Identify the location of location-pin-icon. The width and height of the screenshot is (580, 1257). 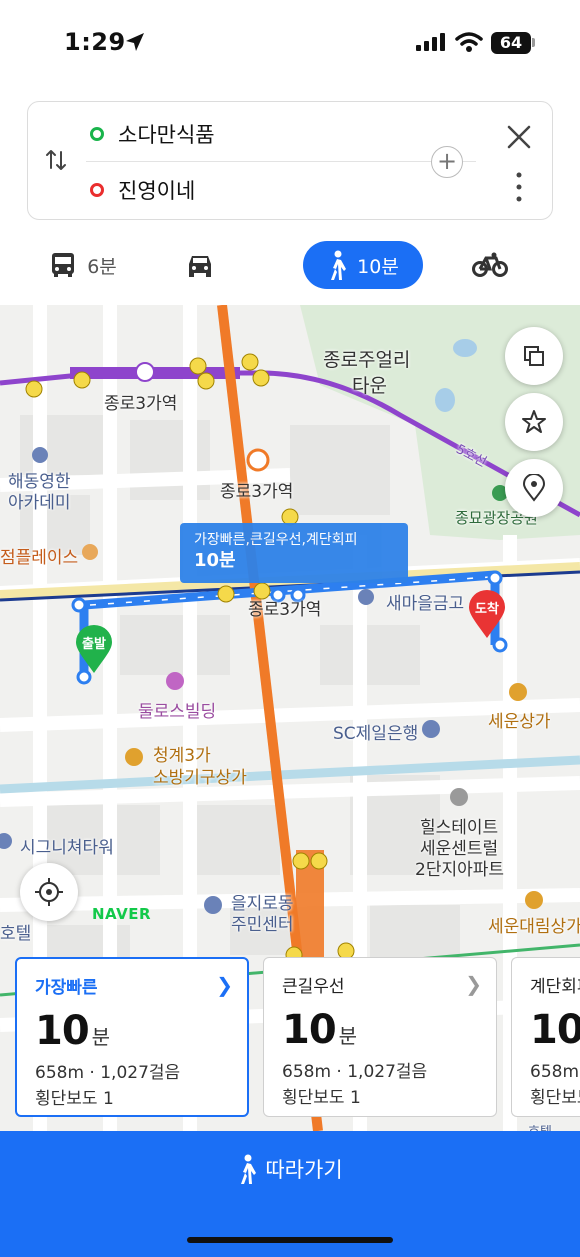
(534, 488).